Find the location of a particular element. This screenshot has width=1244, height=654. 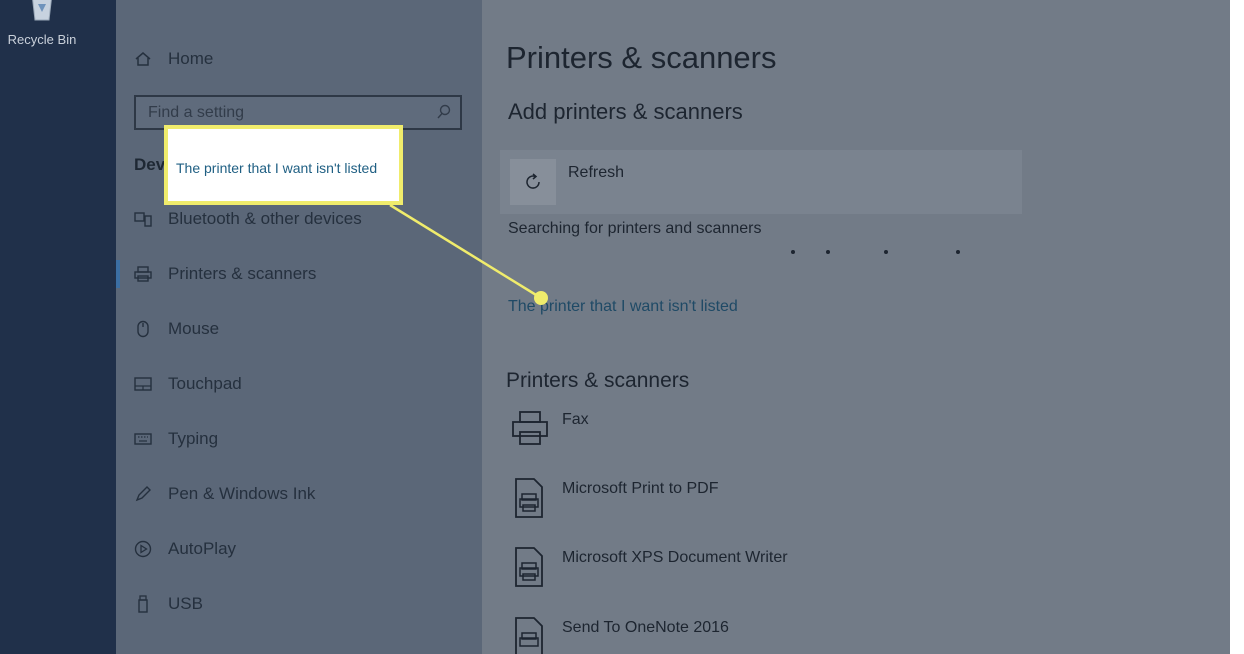

sidebar-item-label: Bluetooth & other devices is located at coordinates (265, 218).